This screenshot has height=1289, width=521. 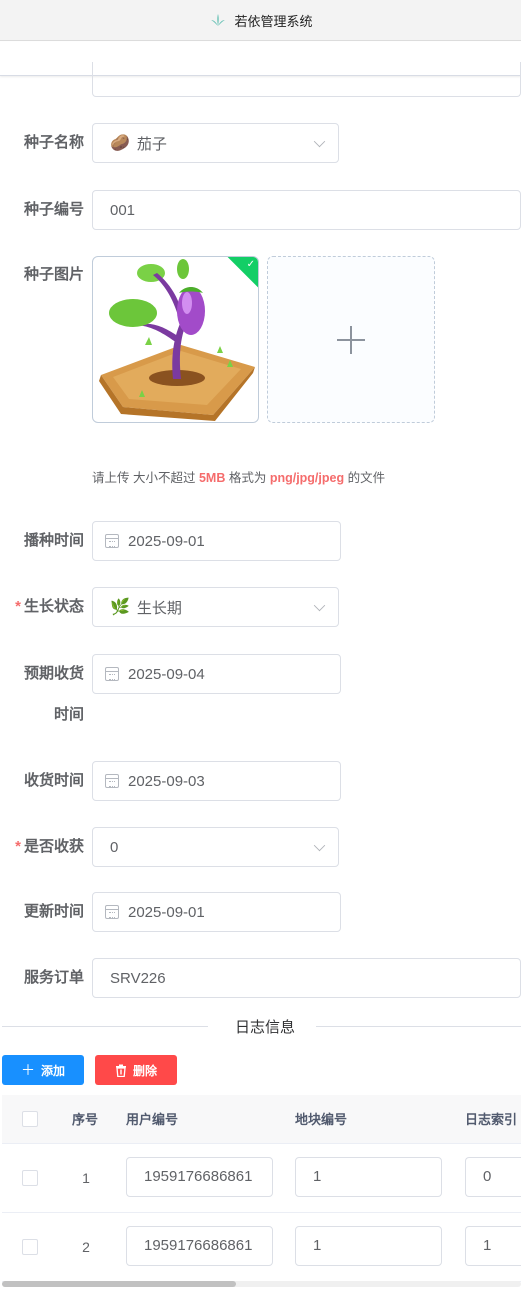 What do you see at coordinates (215, 847) in the screenshot?
I see `is-harvested-select: 0` at bounding box center [215, 847].